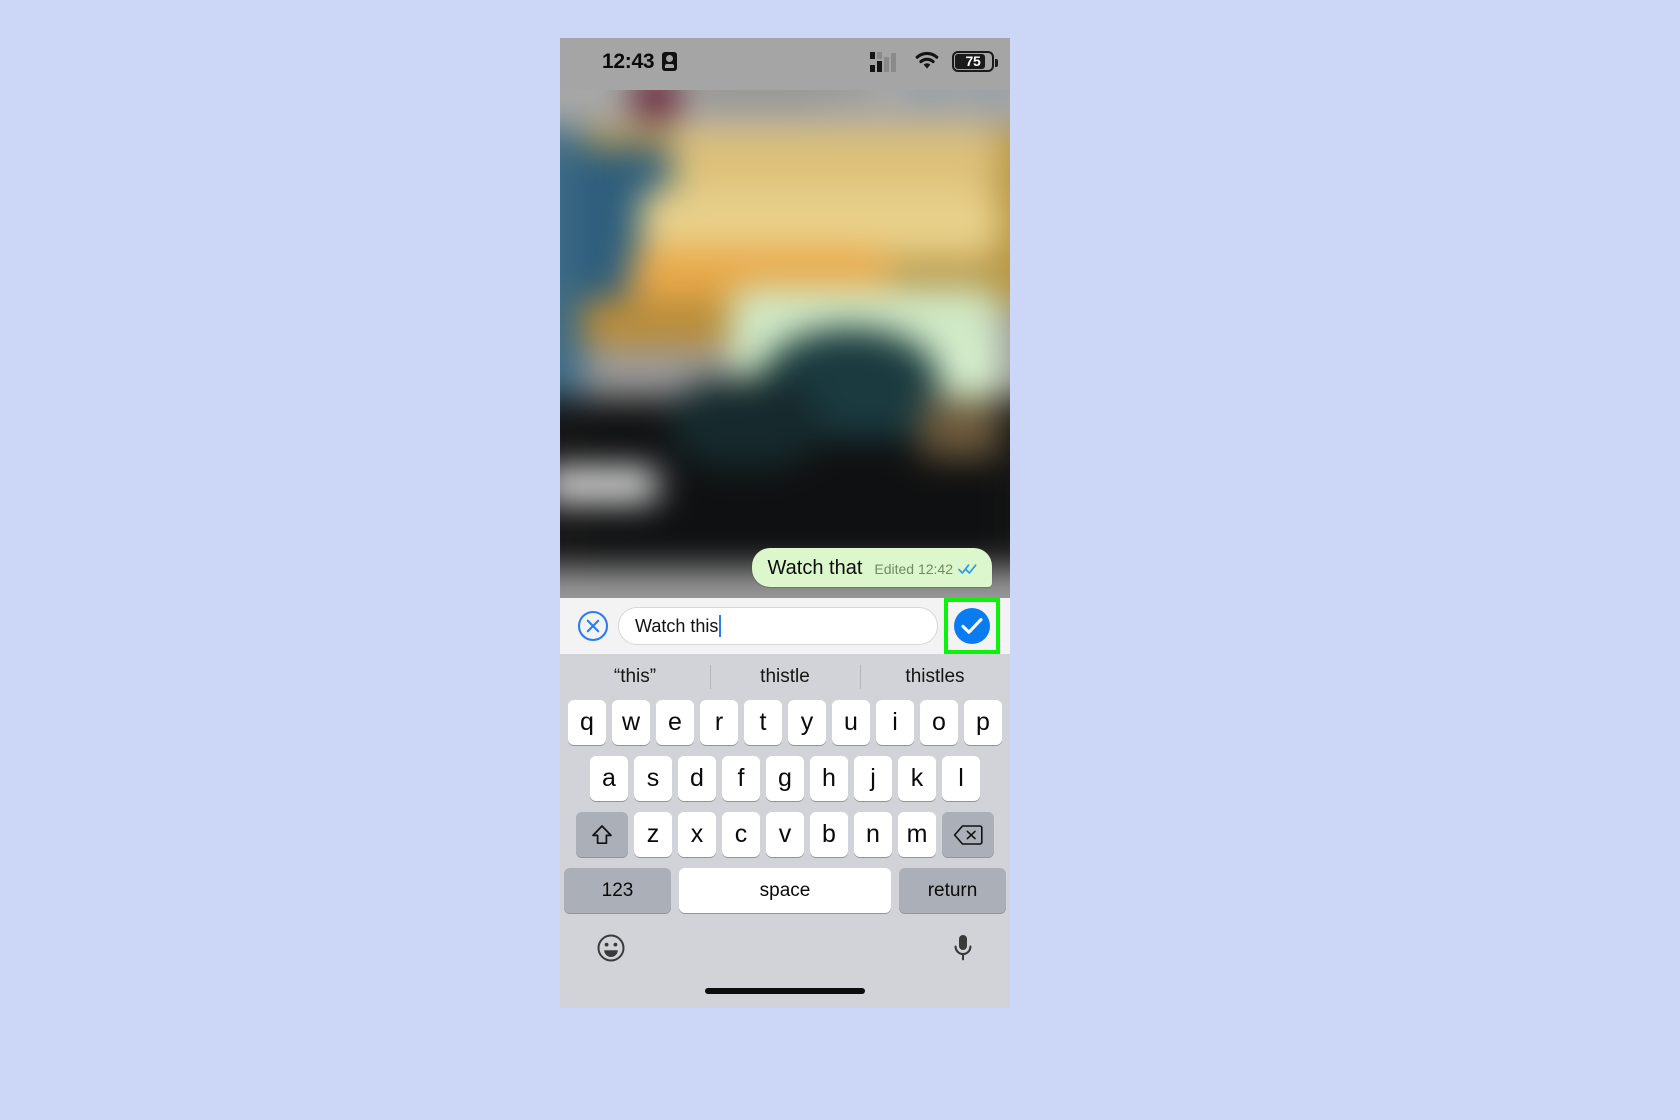 This screenshot has height=1120, width=1680. Describe the element at coordinates (785, 64) in the screenshot. I see `status-bar: 12:43 75` at that location.